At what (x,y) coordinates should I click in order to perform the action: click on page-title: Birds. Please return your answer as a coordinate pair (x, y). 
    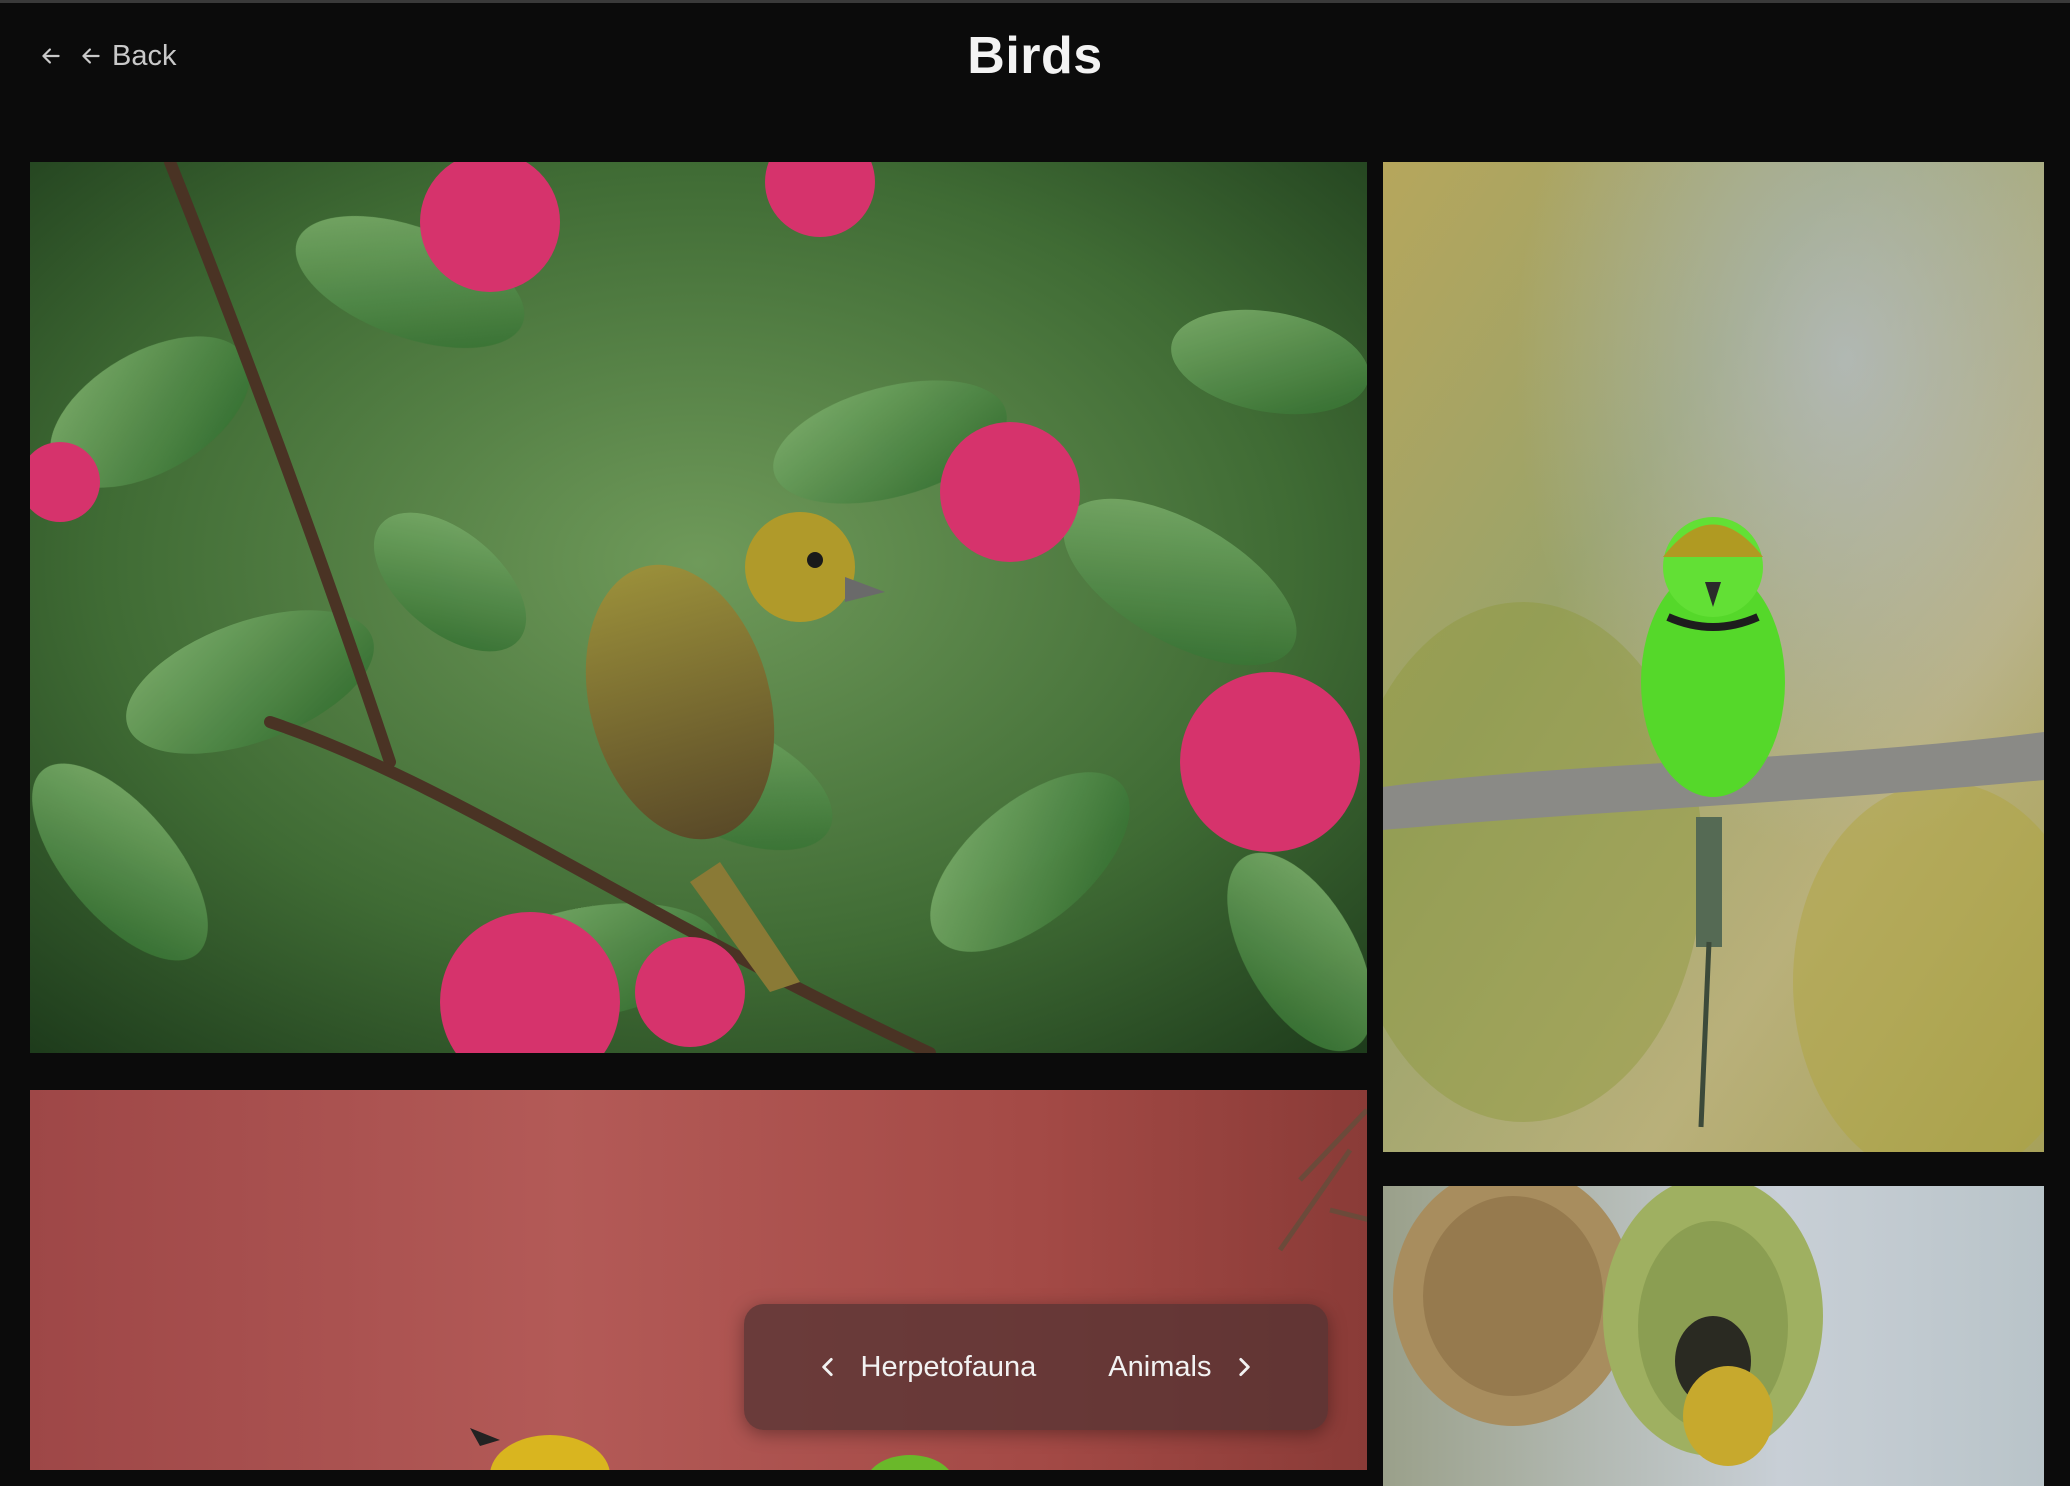
    Looking at the image, I should click on (1035, 56).